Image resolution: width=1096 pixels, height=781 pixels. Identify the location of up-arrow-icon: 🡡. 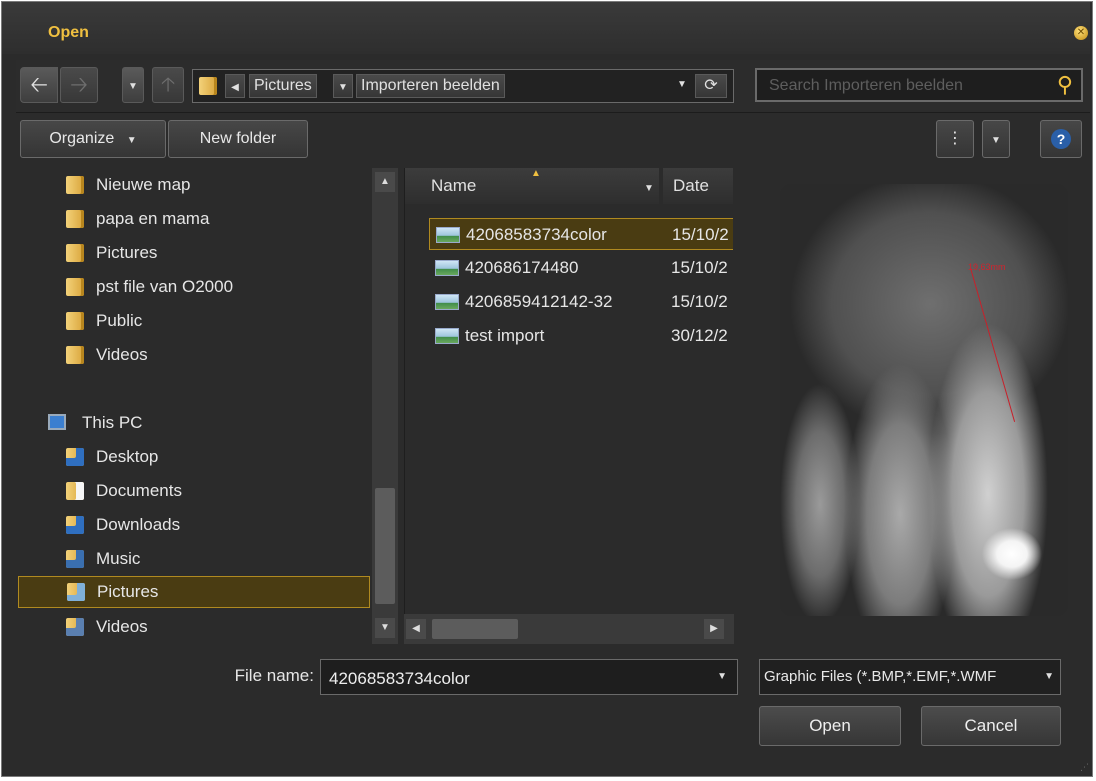
(168, 85).